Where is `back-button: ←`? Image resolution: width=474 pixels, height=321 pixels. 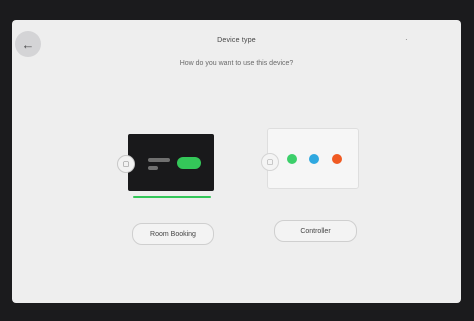 back-button: ← is located at coordinates (28, 44).